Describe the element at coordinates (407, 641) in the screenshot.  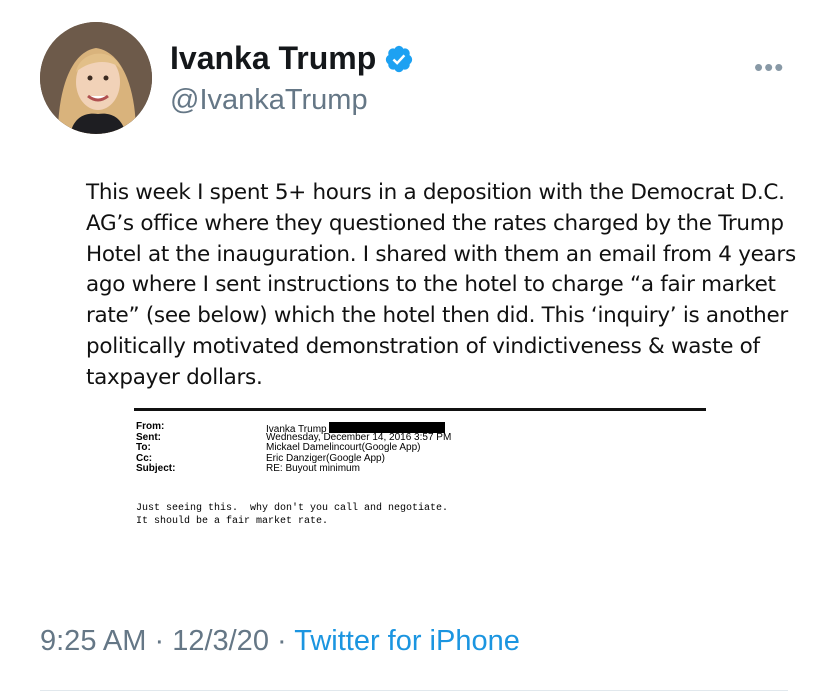
I see `tweet-source-link: Twitter for iPhone` at that location.